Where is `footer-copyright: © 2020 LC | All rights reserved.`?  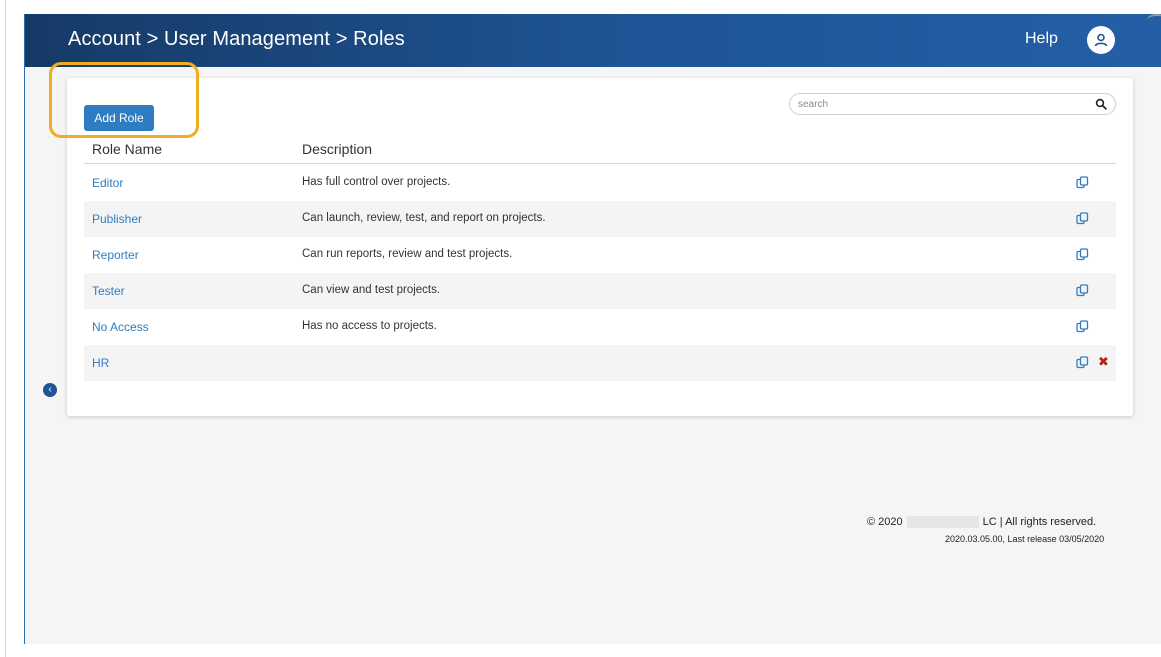 footer-copyright: © 2020 LC | All rights reserved. is located at coordinates (982, 522).